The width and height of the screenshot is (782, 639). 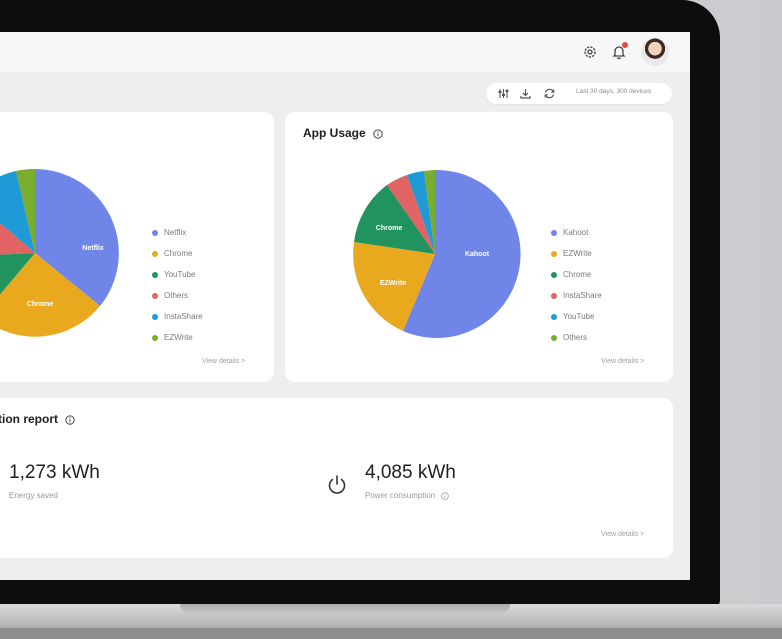 I want to click on legend-label: Netflix, so click(x=175, y=232).